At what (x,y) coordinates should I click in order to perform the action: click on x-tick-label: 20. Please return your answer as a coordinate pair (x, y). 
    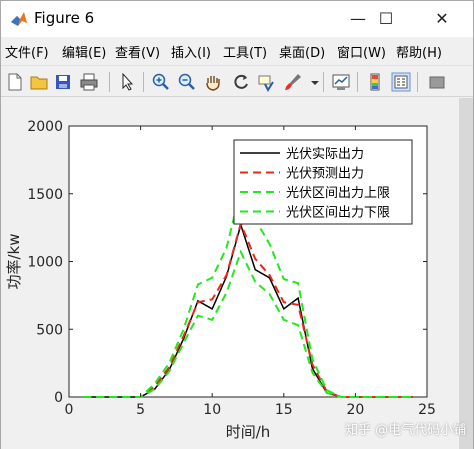
    Looking at the image, I should click on (355, 410).